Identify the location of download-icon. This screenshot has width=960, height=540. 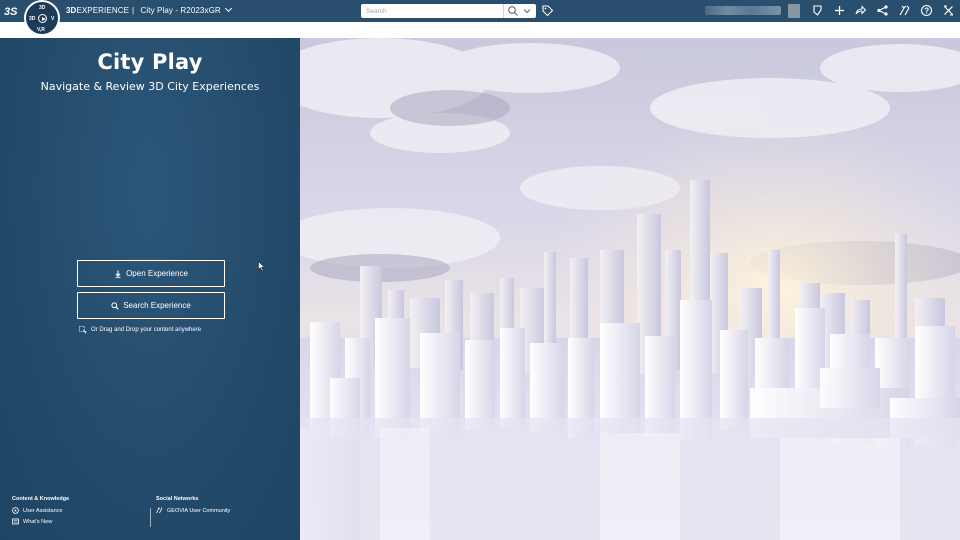
(118, 274).